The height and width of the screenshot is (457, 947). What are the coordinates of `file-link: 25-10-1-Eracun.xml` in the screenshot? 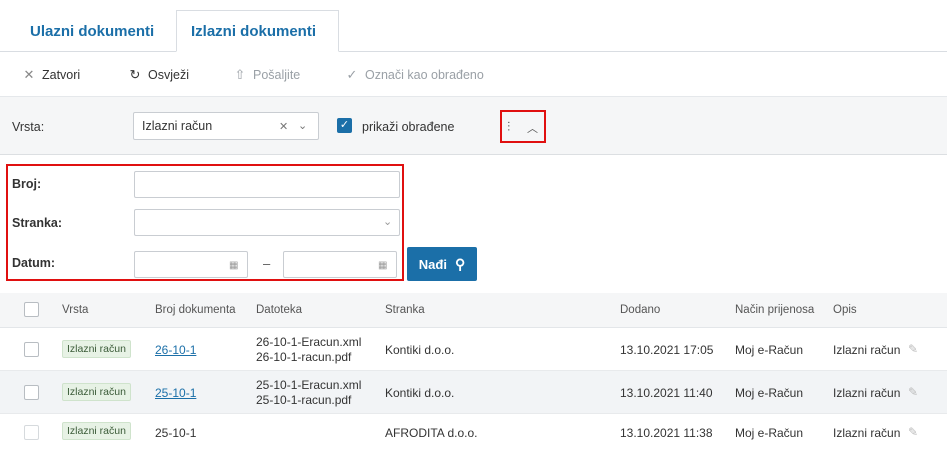 It's located at (308, 385).